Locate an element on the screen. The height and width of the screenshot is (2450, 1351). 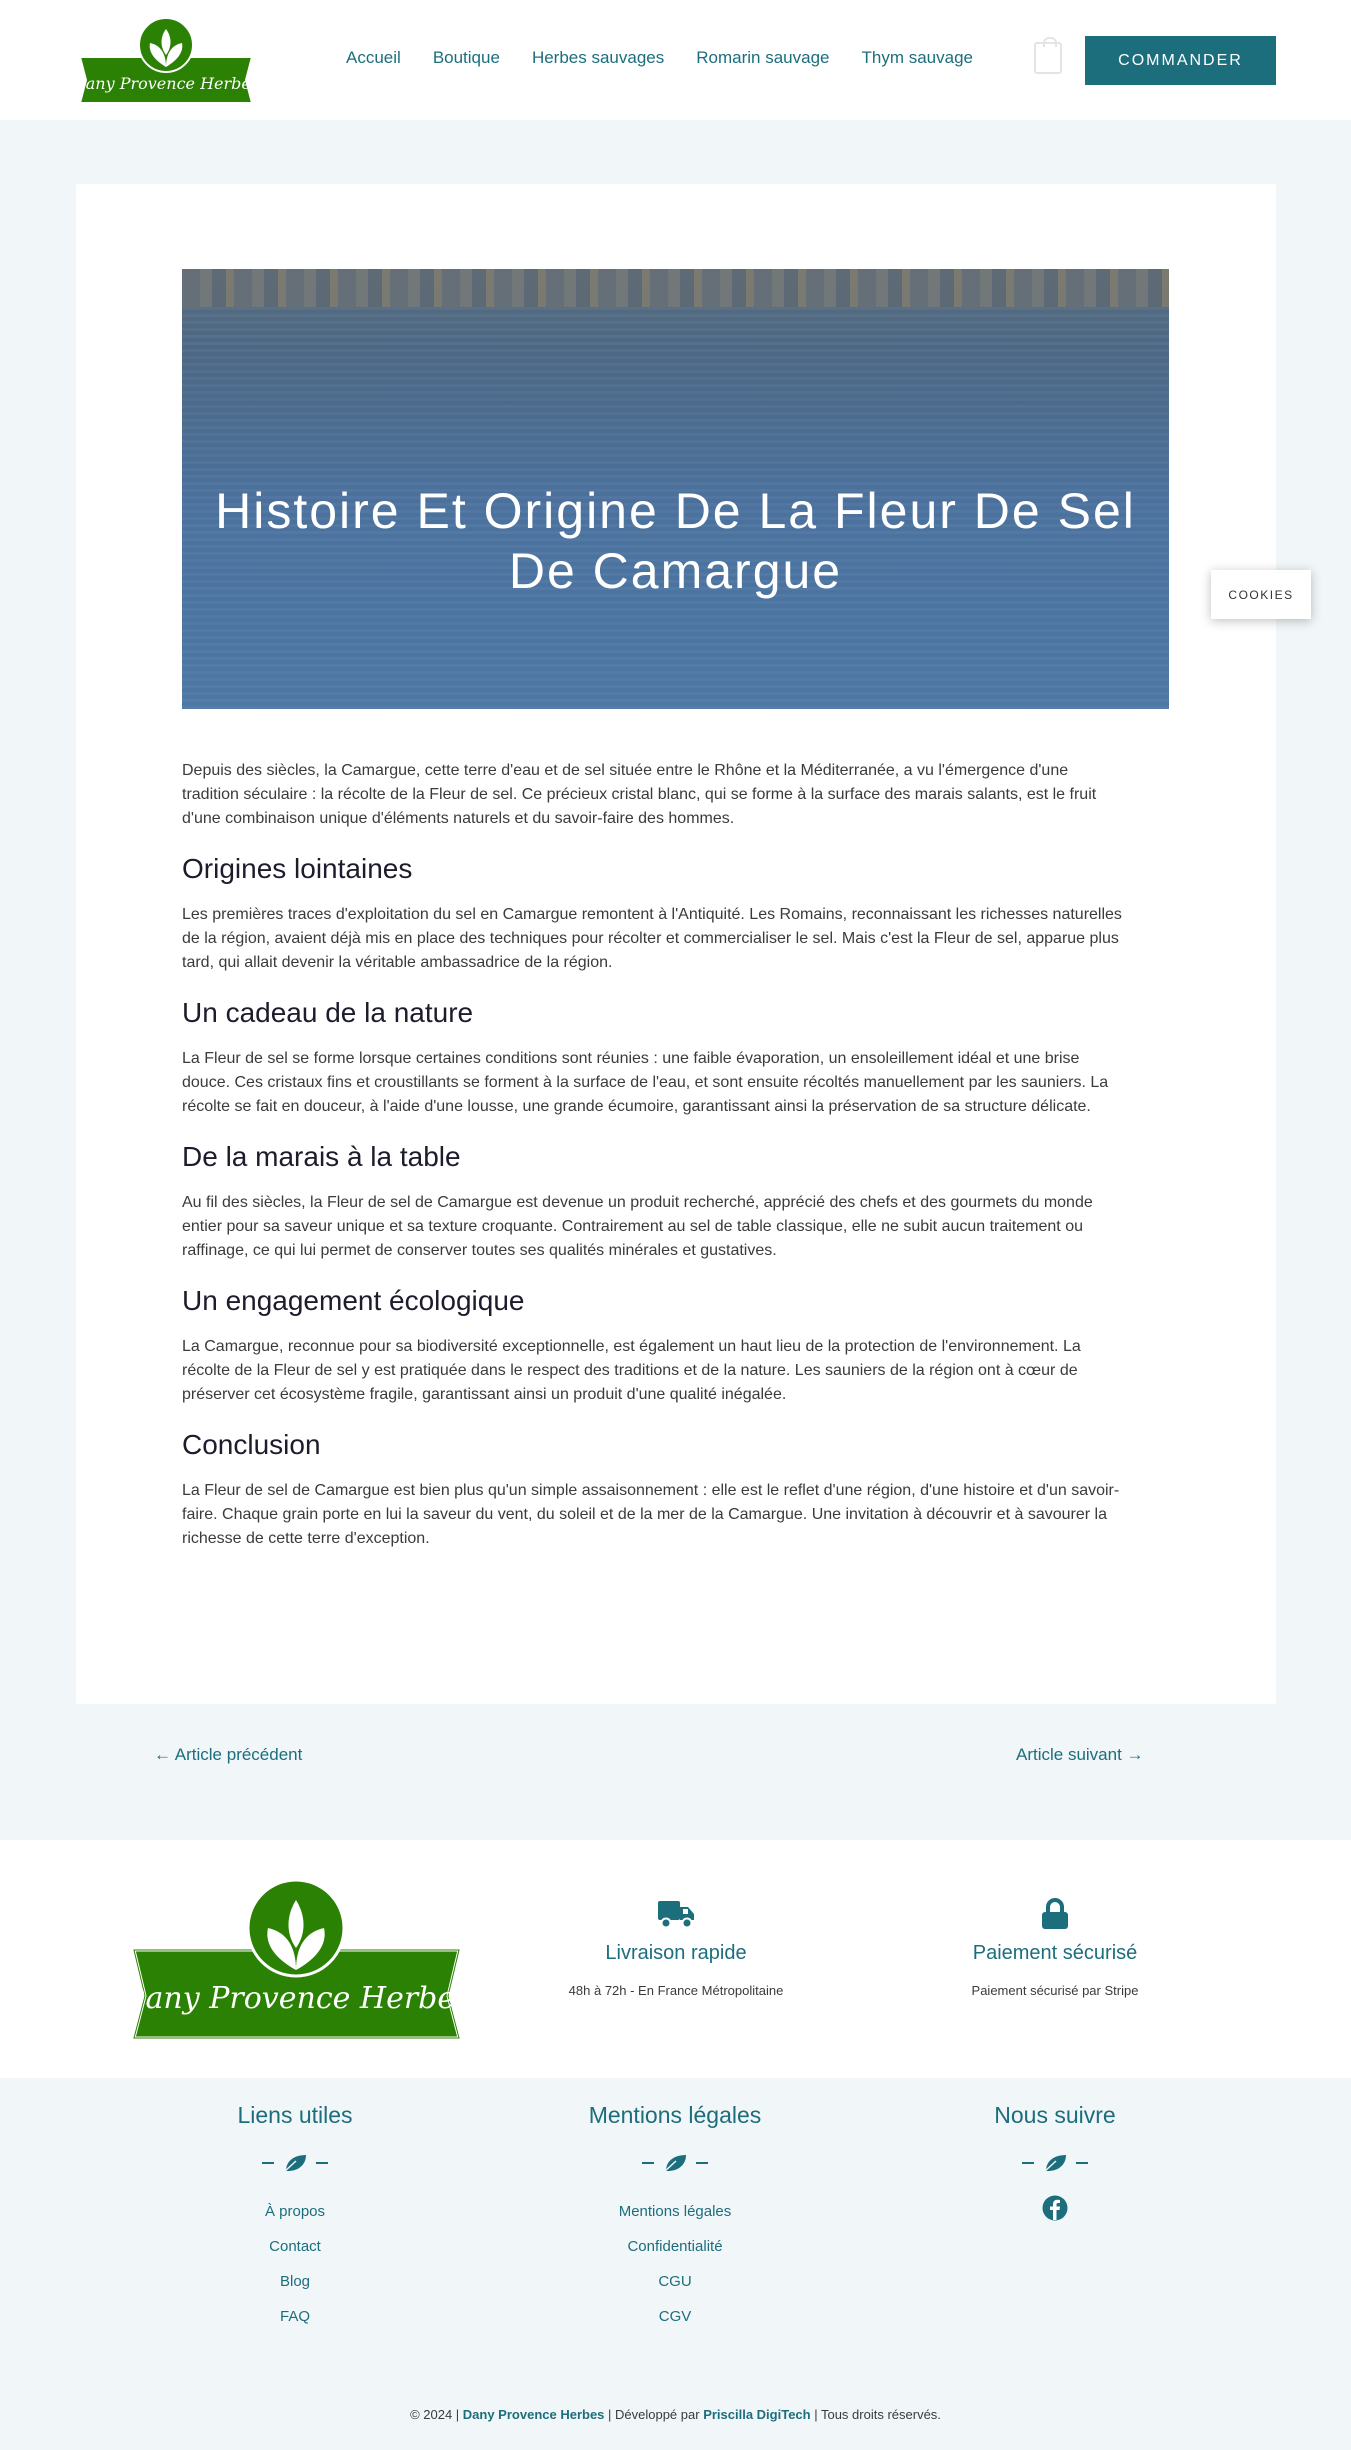
footer-col-title: Liens utiles is located at coordinates (295, 2115).